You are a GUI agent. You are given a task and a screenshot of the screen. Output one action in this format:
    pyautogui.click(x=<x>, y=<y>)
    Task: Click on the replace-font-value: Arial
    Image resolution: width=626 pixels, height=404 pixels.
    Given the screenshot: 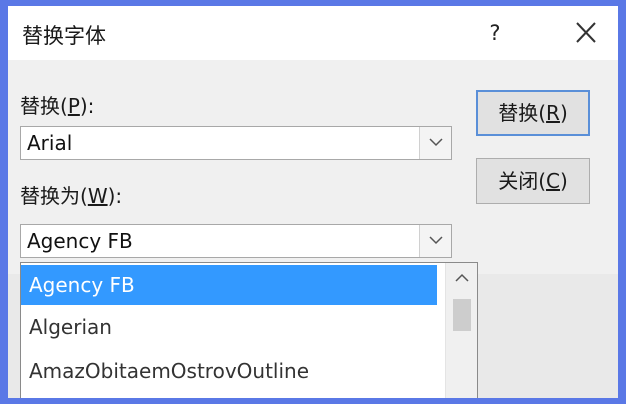 What is the action you would take?
    pyautogui.click(x=50, y=143)
    